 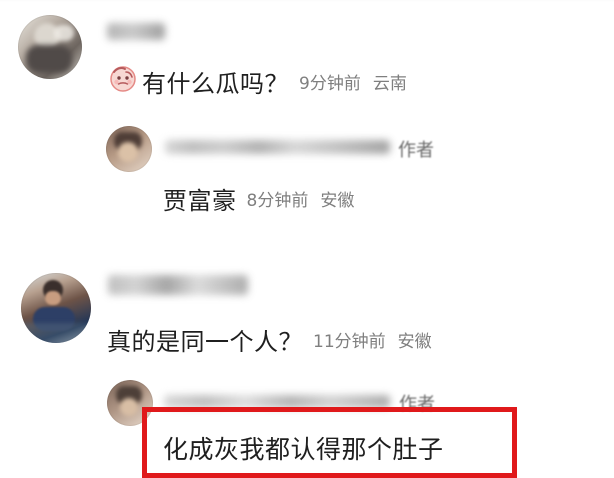 I want to click on comment-row: 真的是同一个人？ 11分钟前 安徽, so click(x=269, y=339).